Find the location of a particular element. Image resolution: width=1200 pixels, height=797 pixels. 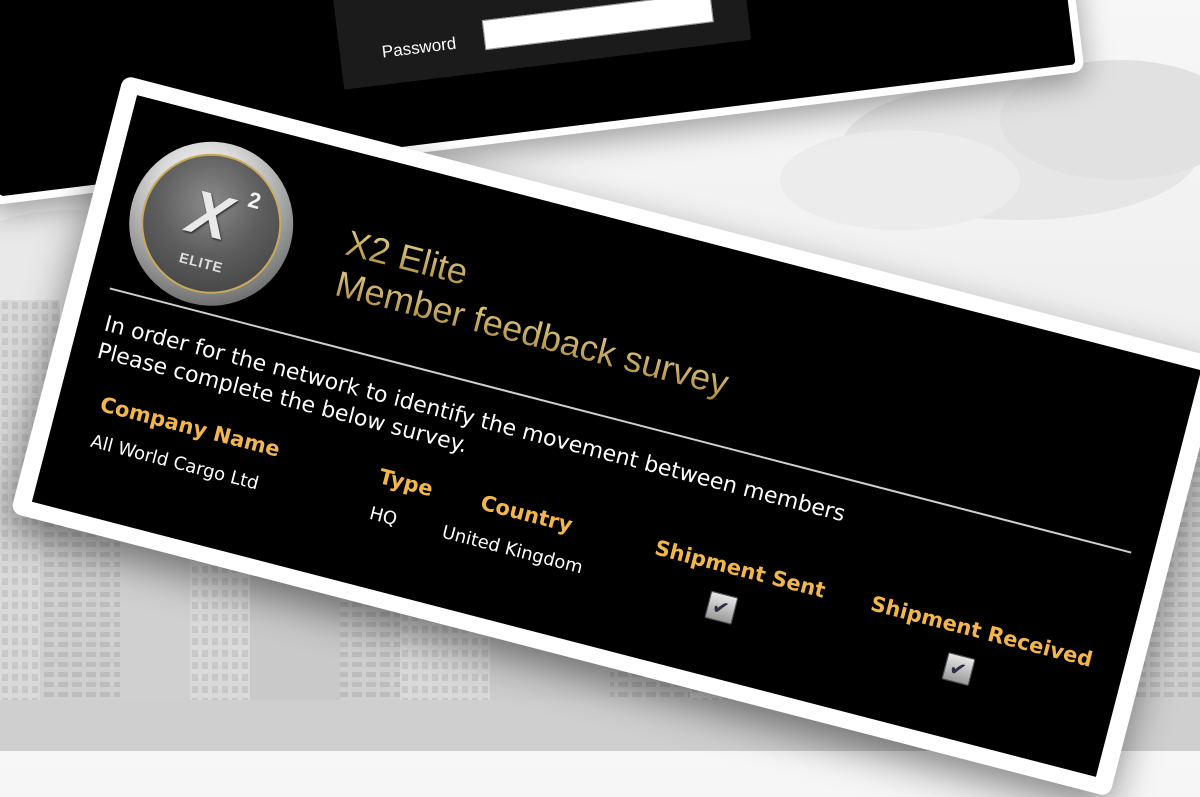

country-label: Country is located at coordinates (526, 514).